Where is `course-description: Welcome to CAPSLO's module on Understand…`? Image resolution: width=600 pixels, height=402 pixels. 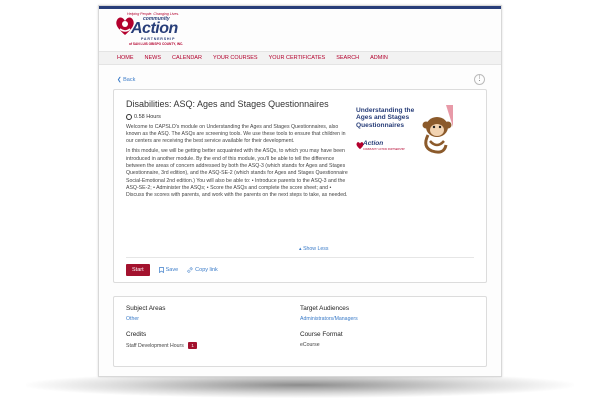
course-description: Welcome to CAPSLO's module on Understand… is located at coordinates (237, 162).